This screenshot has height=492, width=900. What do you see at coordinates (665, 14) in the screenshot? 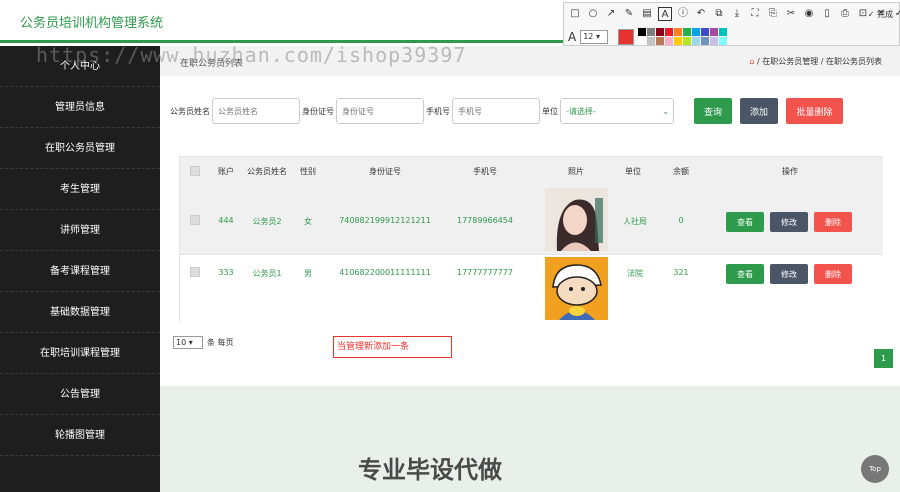
I see `screenshot-tool-icon: A` at bounding box center [665, 14].